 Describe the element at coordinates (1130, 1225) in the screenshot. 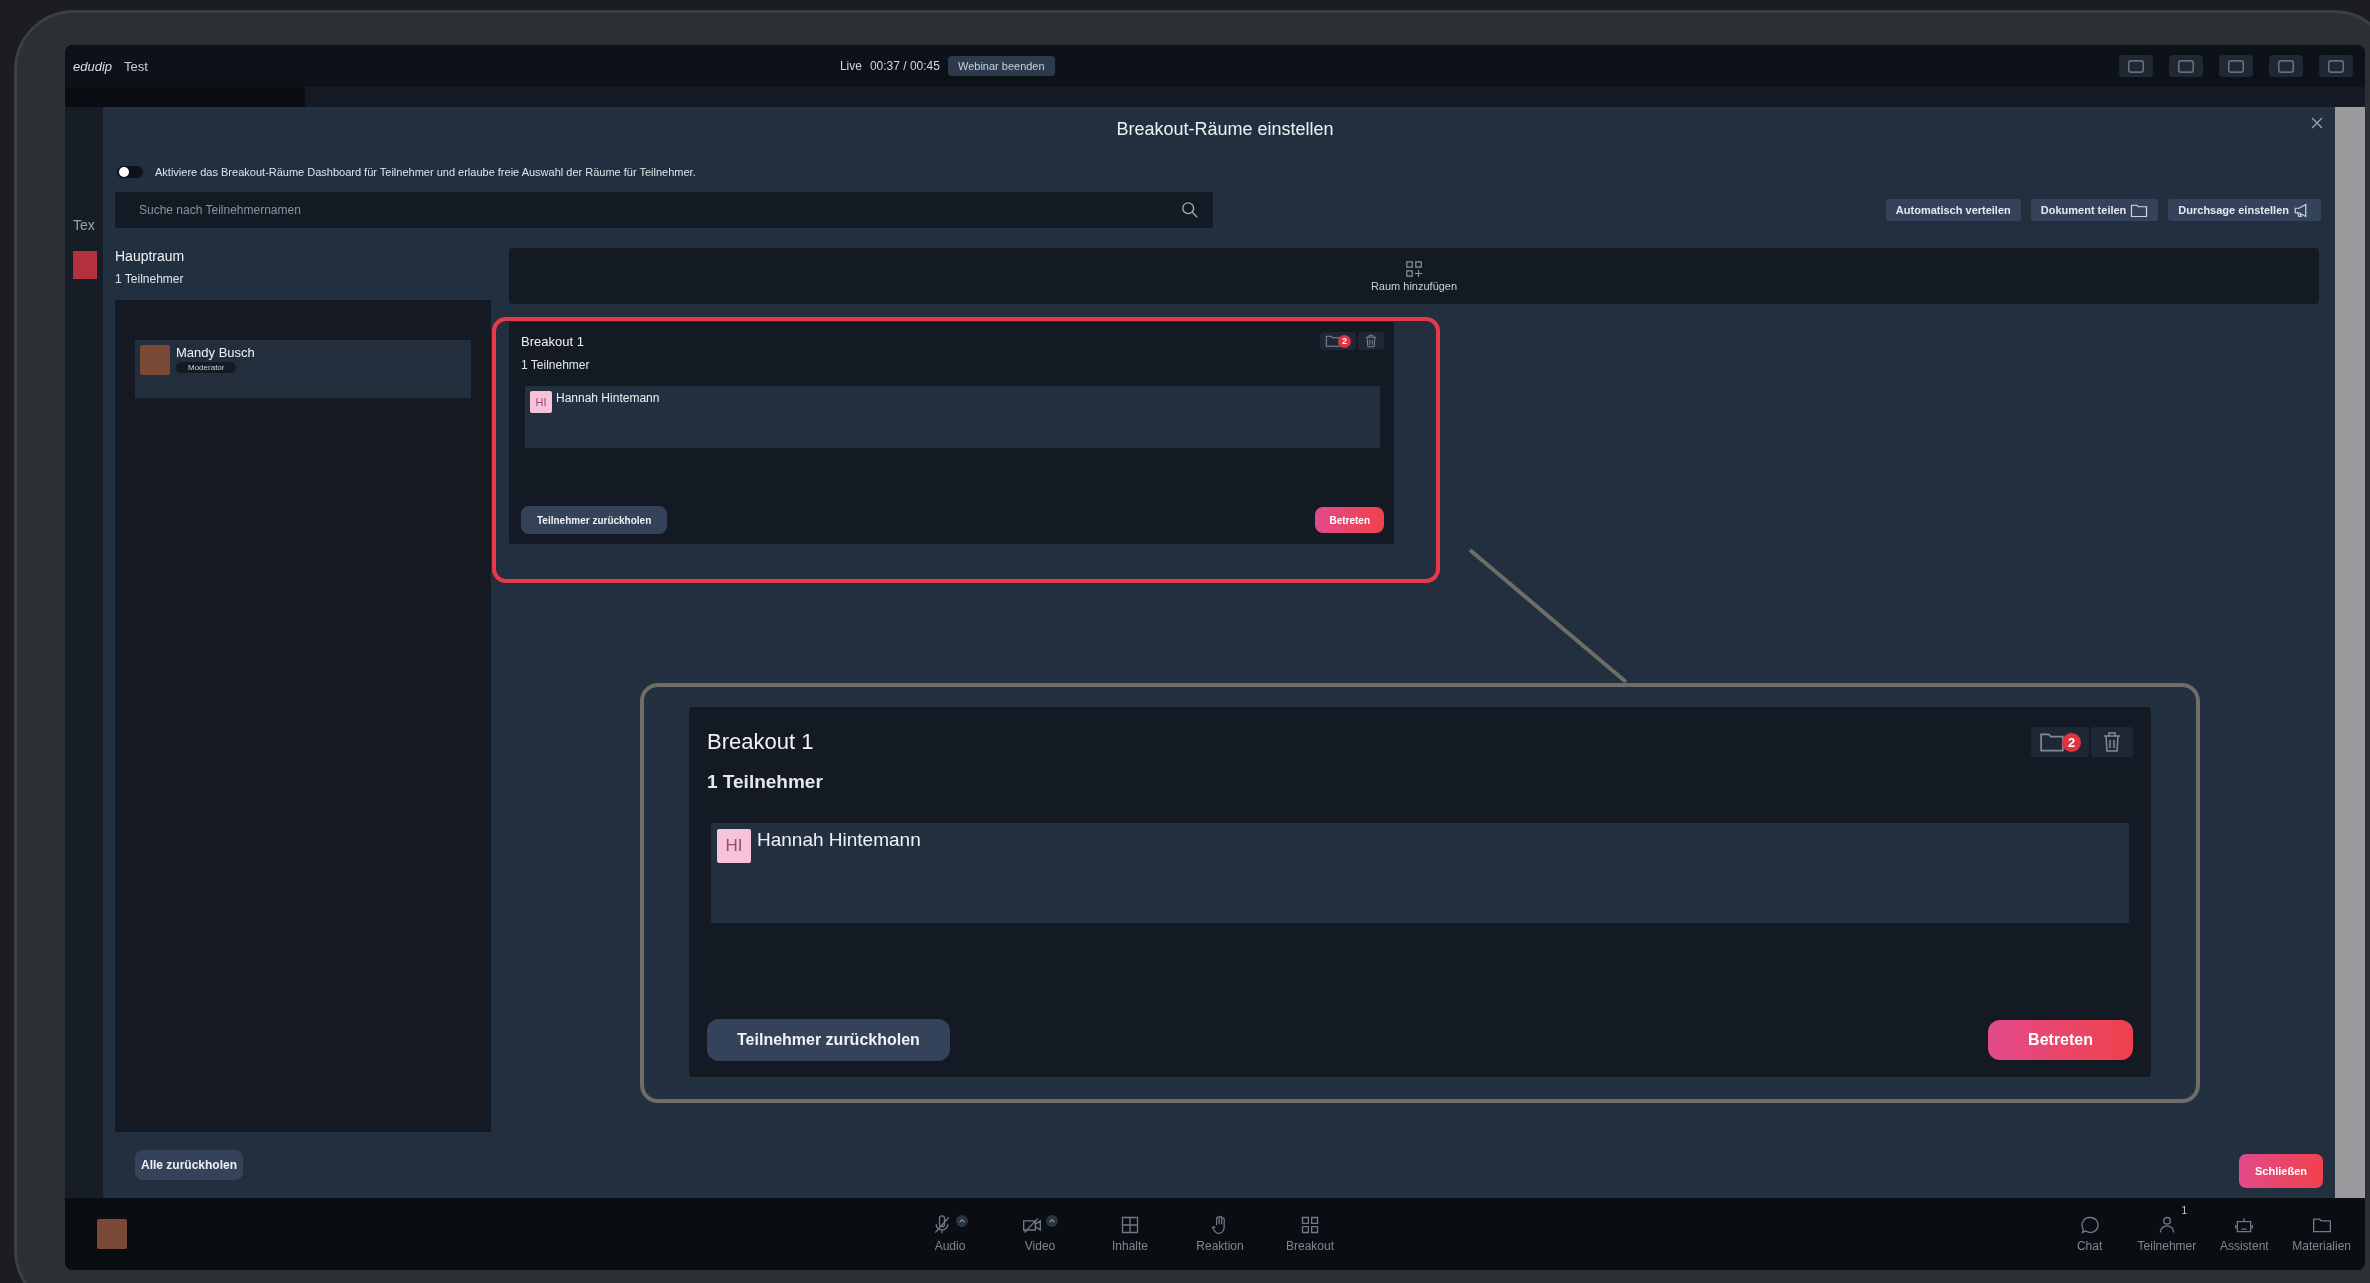

I see `layout-icon` at that location.